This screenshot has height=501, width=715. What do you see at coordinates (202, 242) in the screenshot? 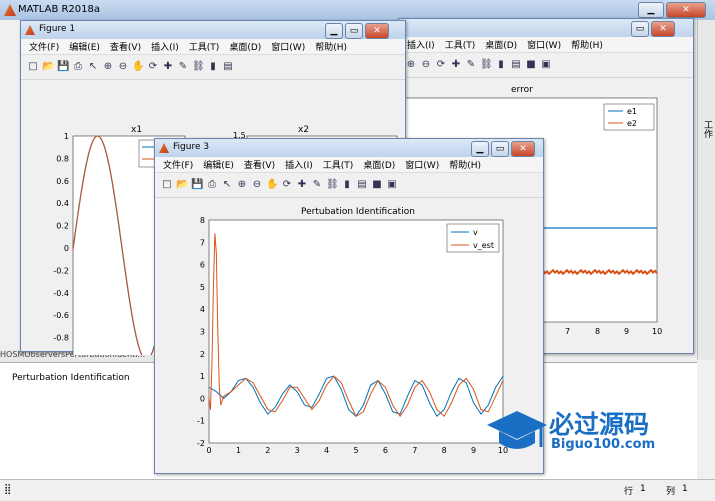
I see `perturbation-ytick-label: 7` at bounding box center [202, 242].